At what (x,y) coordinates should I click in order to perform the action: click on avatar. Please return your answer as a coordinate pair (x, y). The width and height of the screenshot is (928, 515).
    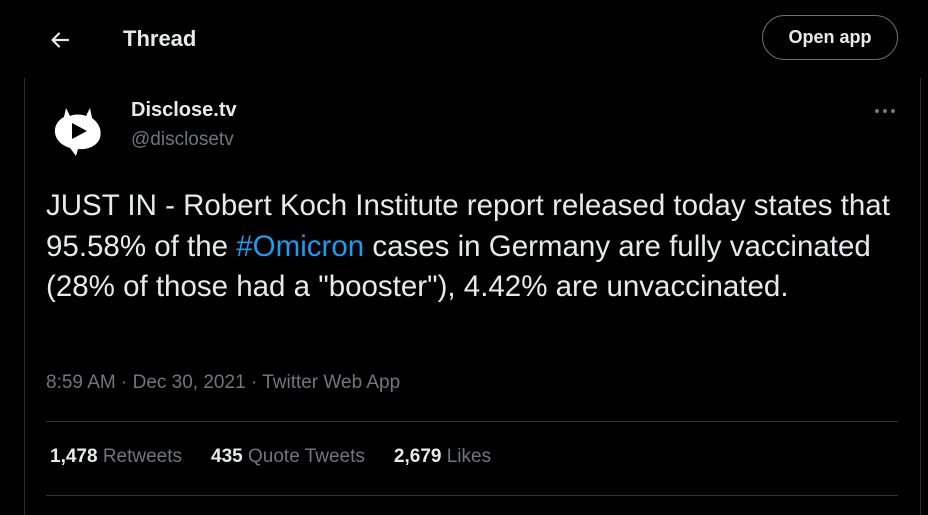
    Looking at the image, I should click on (78, 128).